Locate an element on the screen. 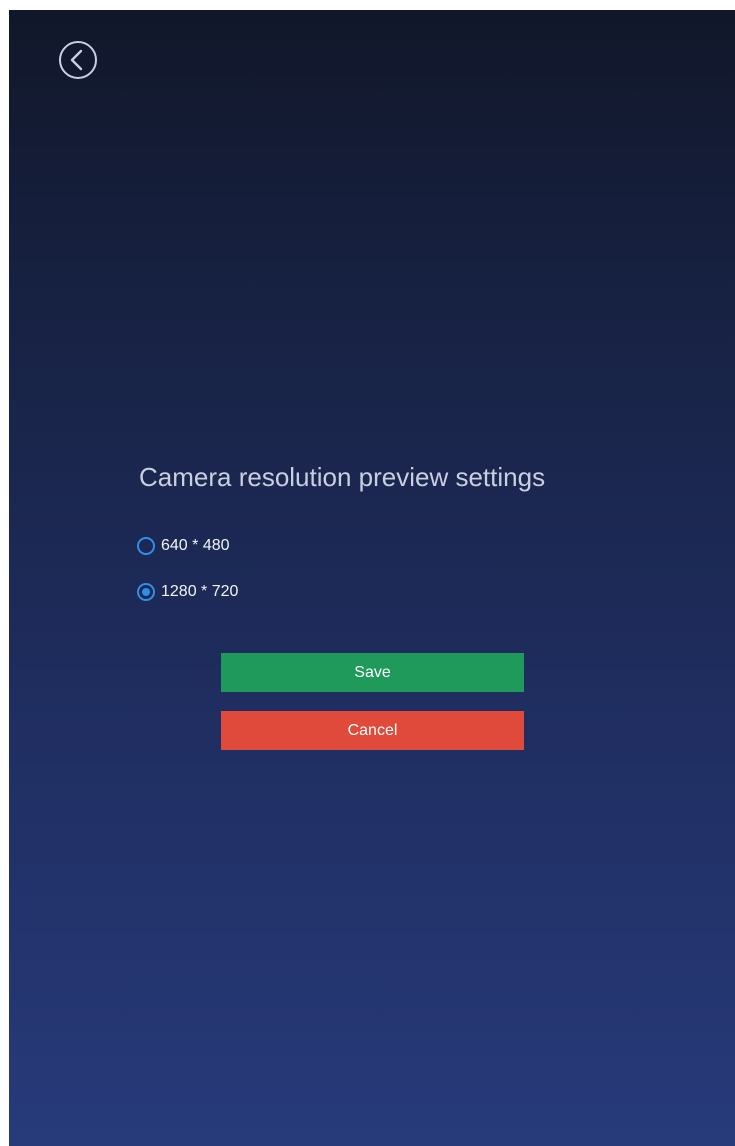 This screenshot has height=1146, width=735. back-arrow-circle-icon is located at coordinates (78, 60).